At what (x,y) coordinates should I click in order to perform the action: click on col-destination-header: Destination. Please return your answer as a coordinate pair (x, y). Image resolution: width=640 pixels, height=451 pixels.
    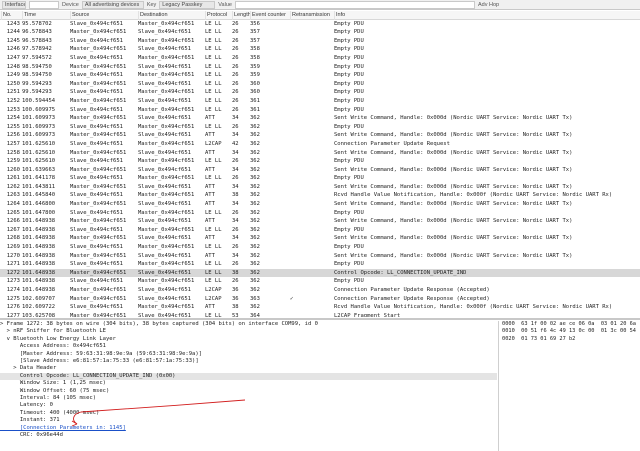
    Looking at the image, I should click on (153, 15).